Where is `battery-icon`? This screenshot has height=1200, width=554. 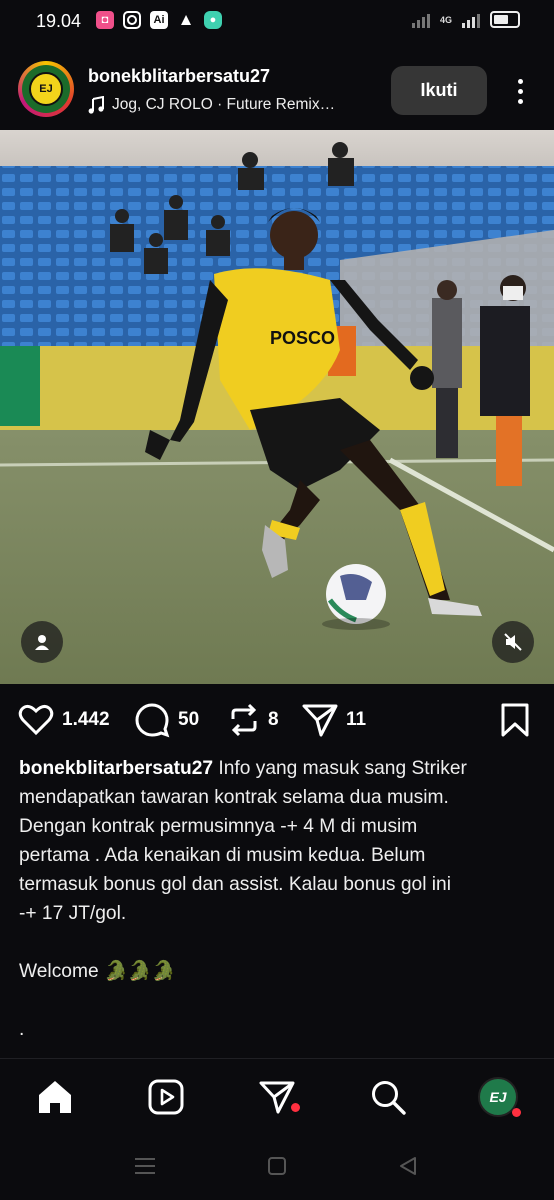
battery-icon is located at coordinates (505, 19).